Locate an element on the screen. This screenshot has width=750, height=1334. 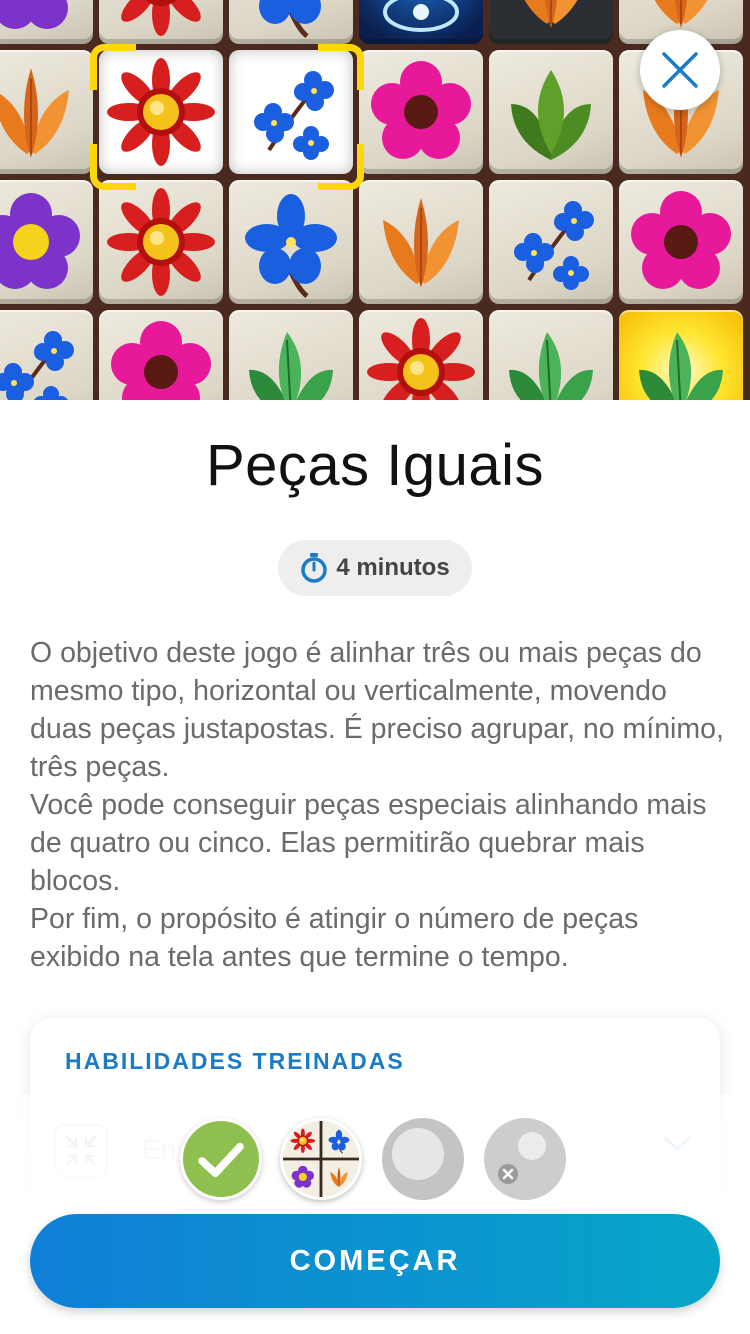
start-button: COMEÇAR is located at coordinates (375, 1261).